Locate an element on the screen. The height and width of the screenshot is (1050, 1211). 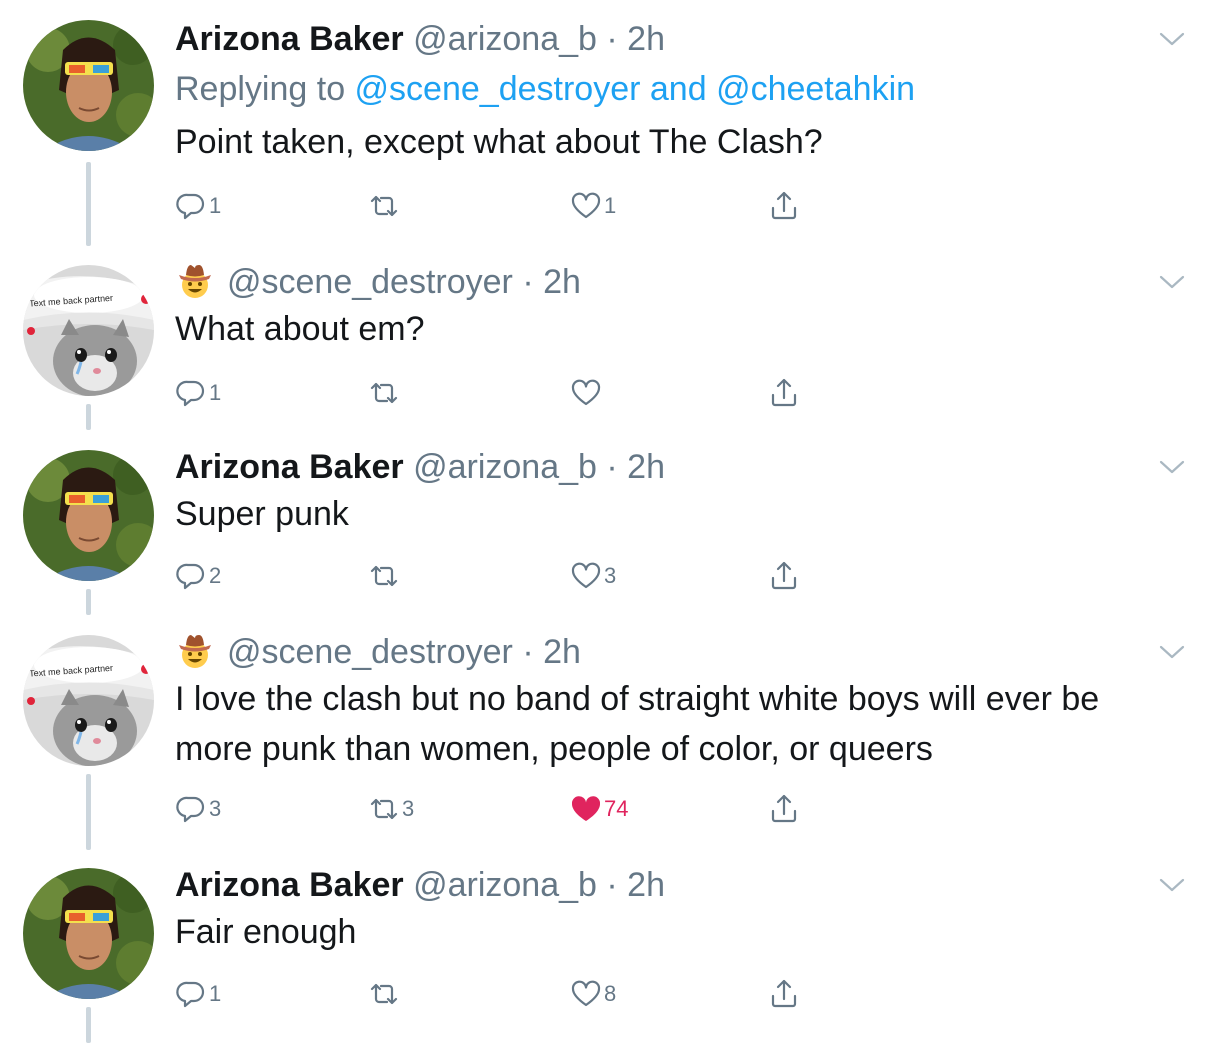
like-button: 1 is located at coordinates (593, 206).